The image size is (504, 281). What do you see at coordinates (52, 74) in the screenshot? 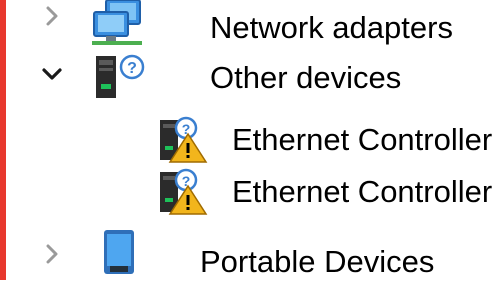
I see `chevron-down-icon` at bounding box center [52, 74].